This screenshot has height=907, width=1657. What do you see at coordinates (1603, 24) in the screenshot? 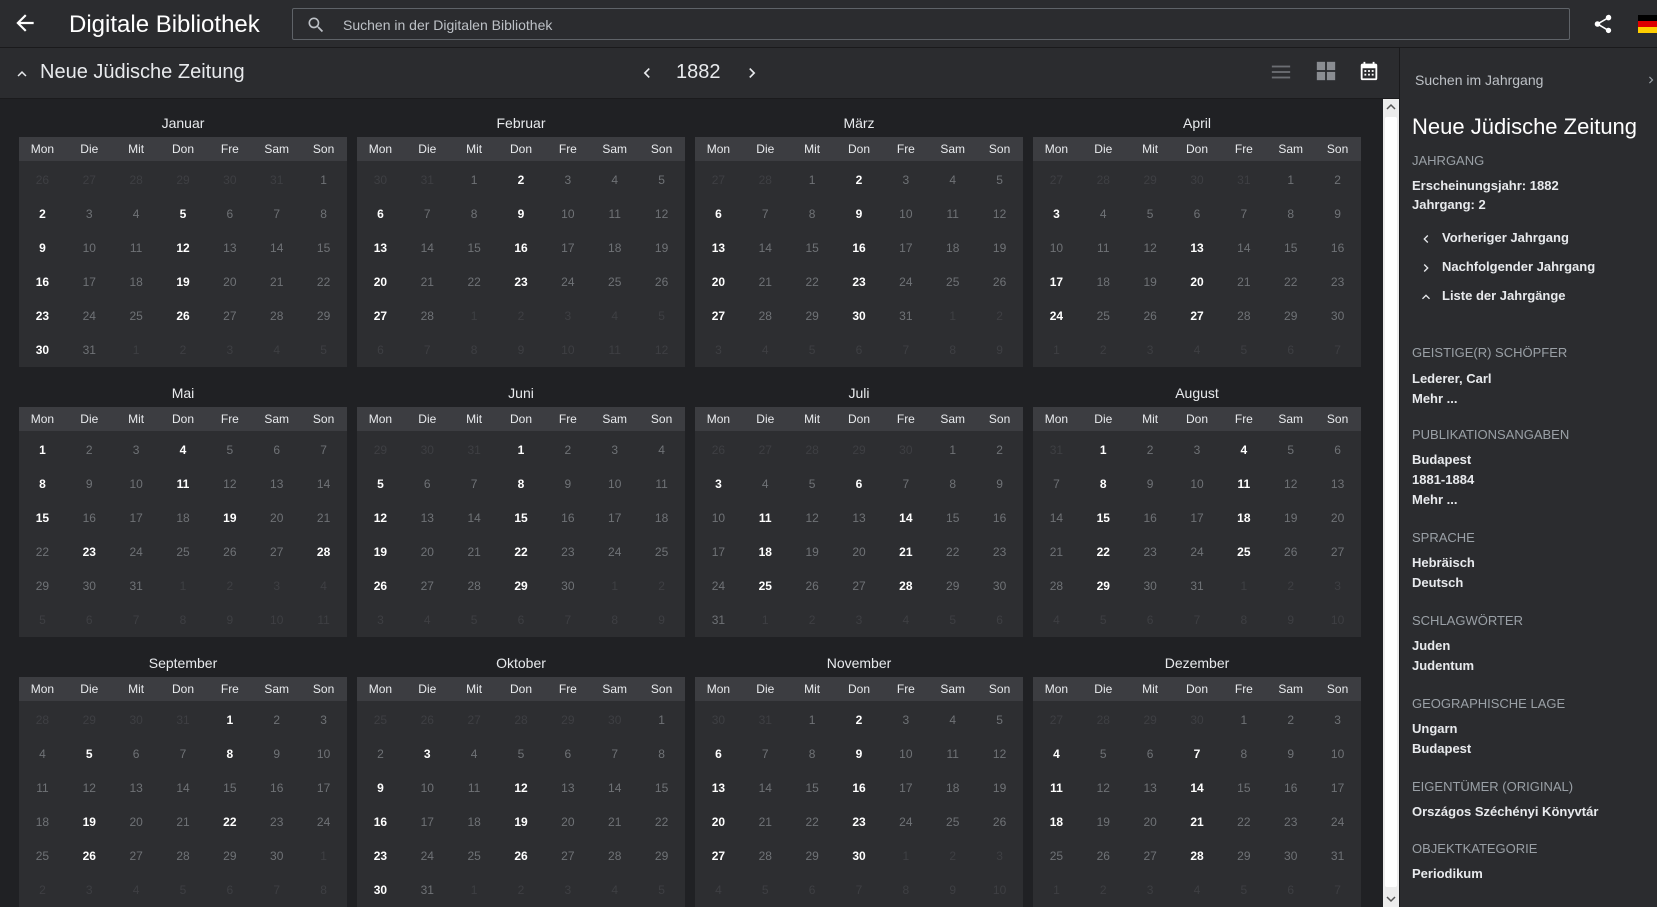
I see `share-icon` at bounding box center [1603, 24].